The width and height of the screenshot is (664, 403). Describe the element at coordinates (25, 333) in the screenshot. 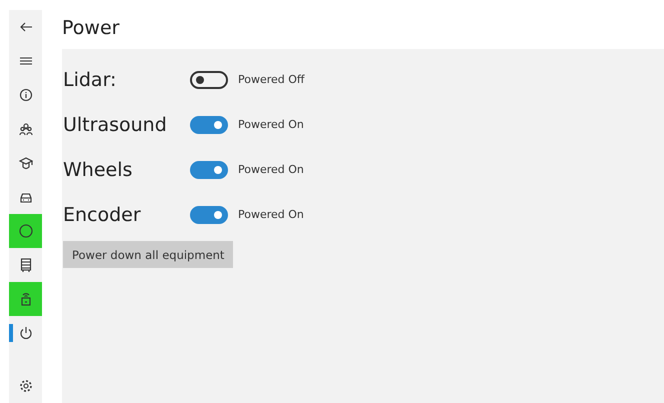

I see `power-icon` at that location.